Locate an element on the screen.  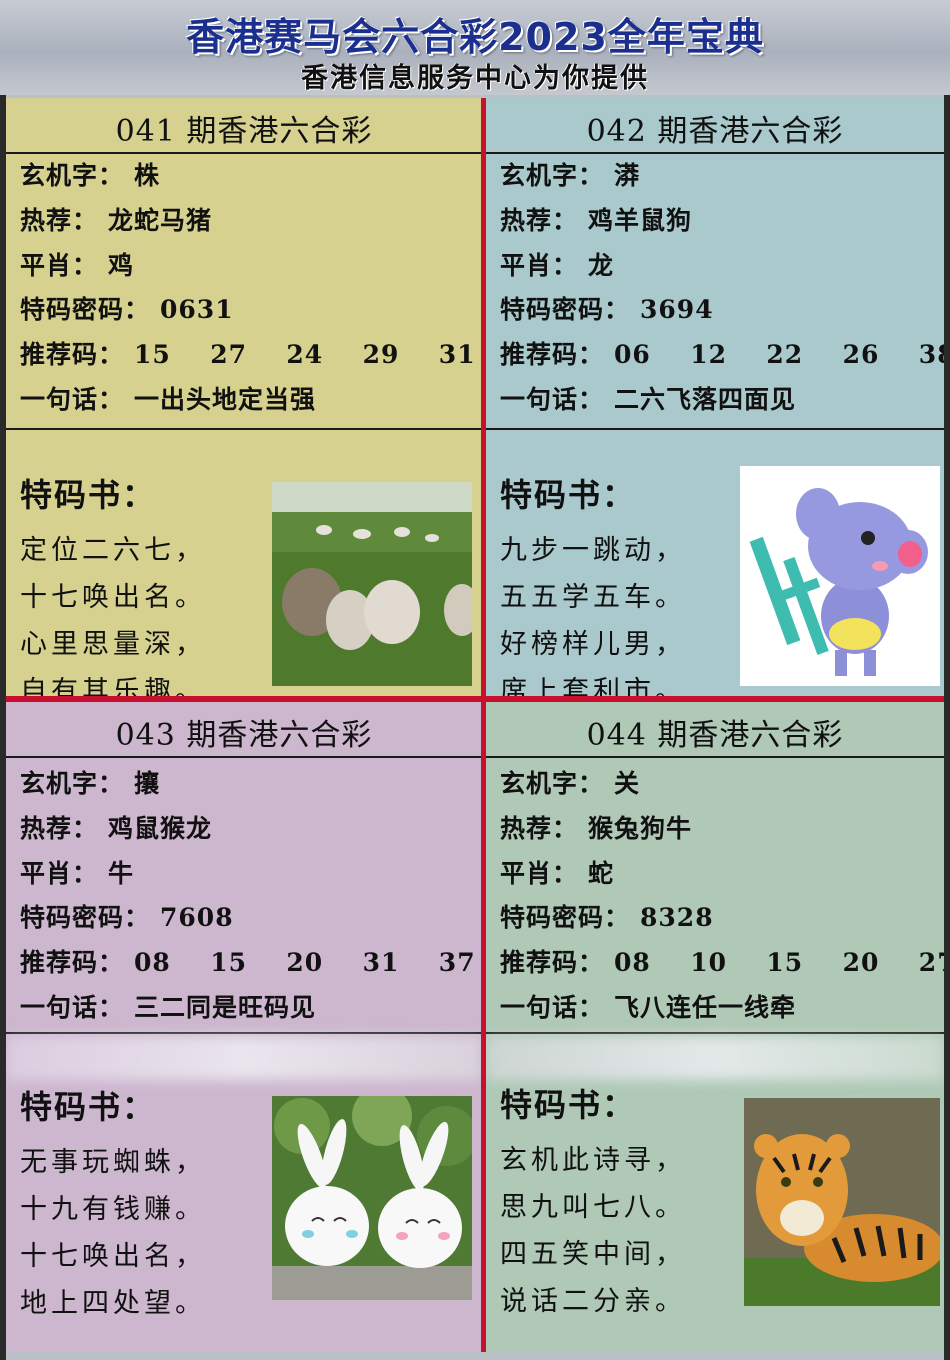
xuanji-value: 株 is located at coordinates (147, 175).